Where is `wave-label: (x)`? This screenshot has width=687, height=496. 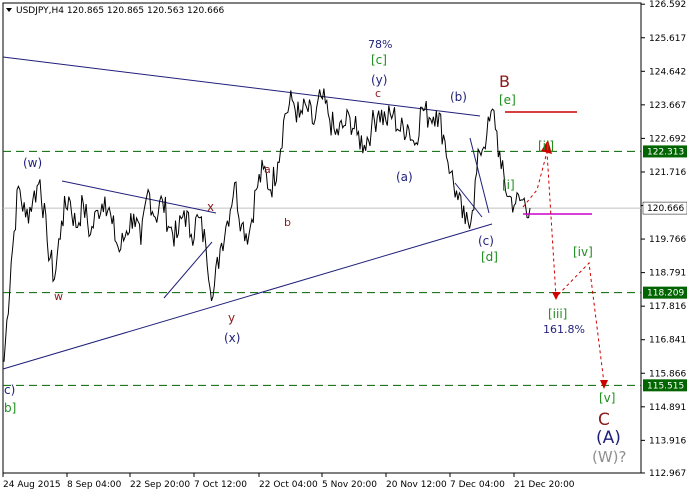
wave-label: (x) is located at coordinates (232, 338).